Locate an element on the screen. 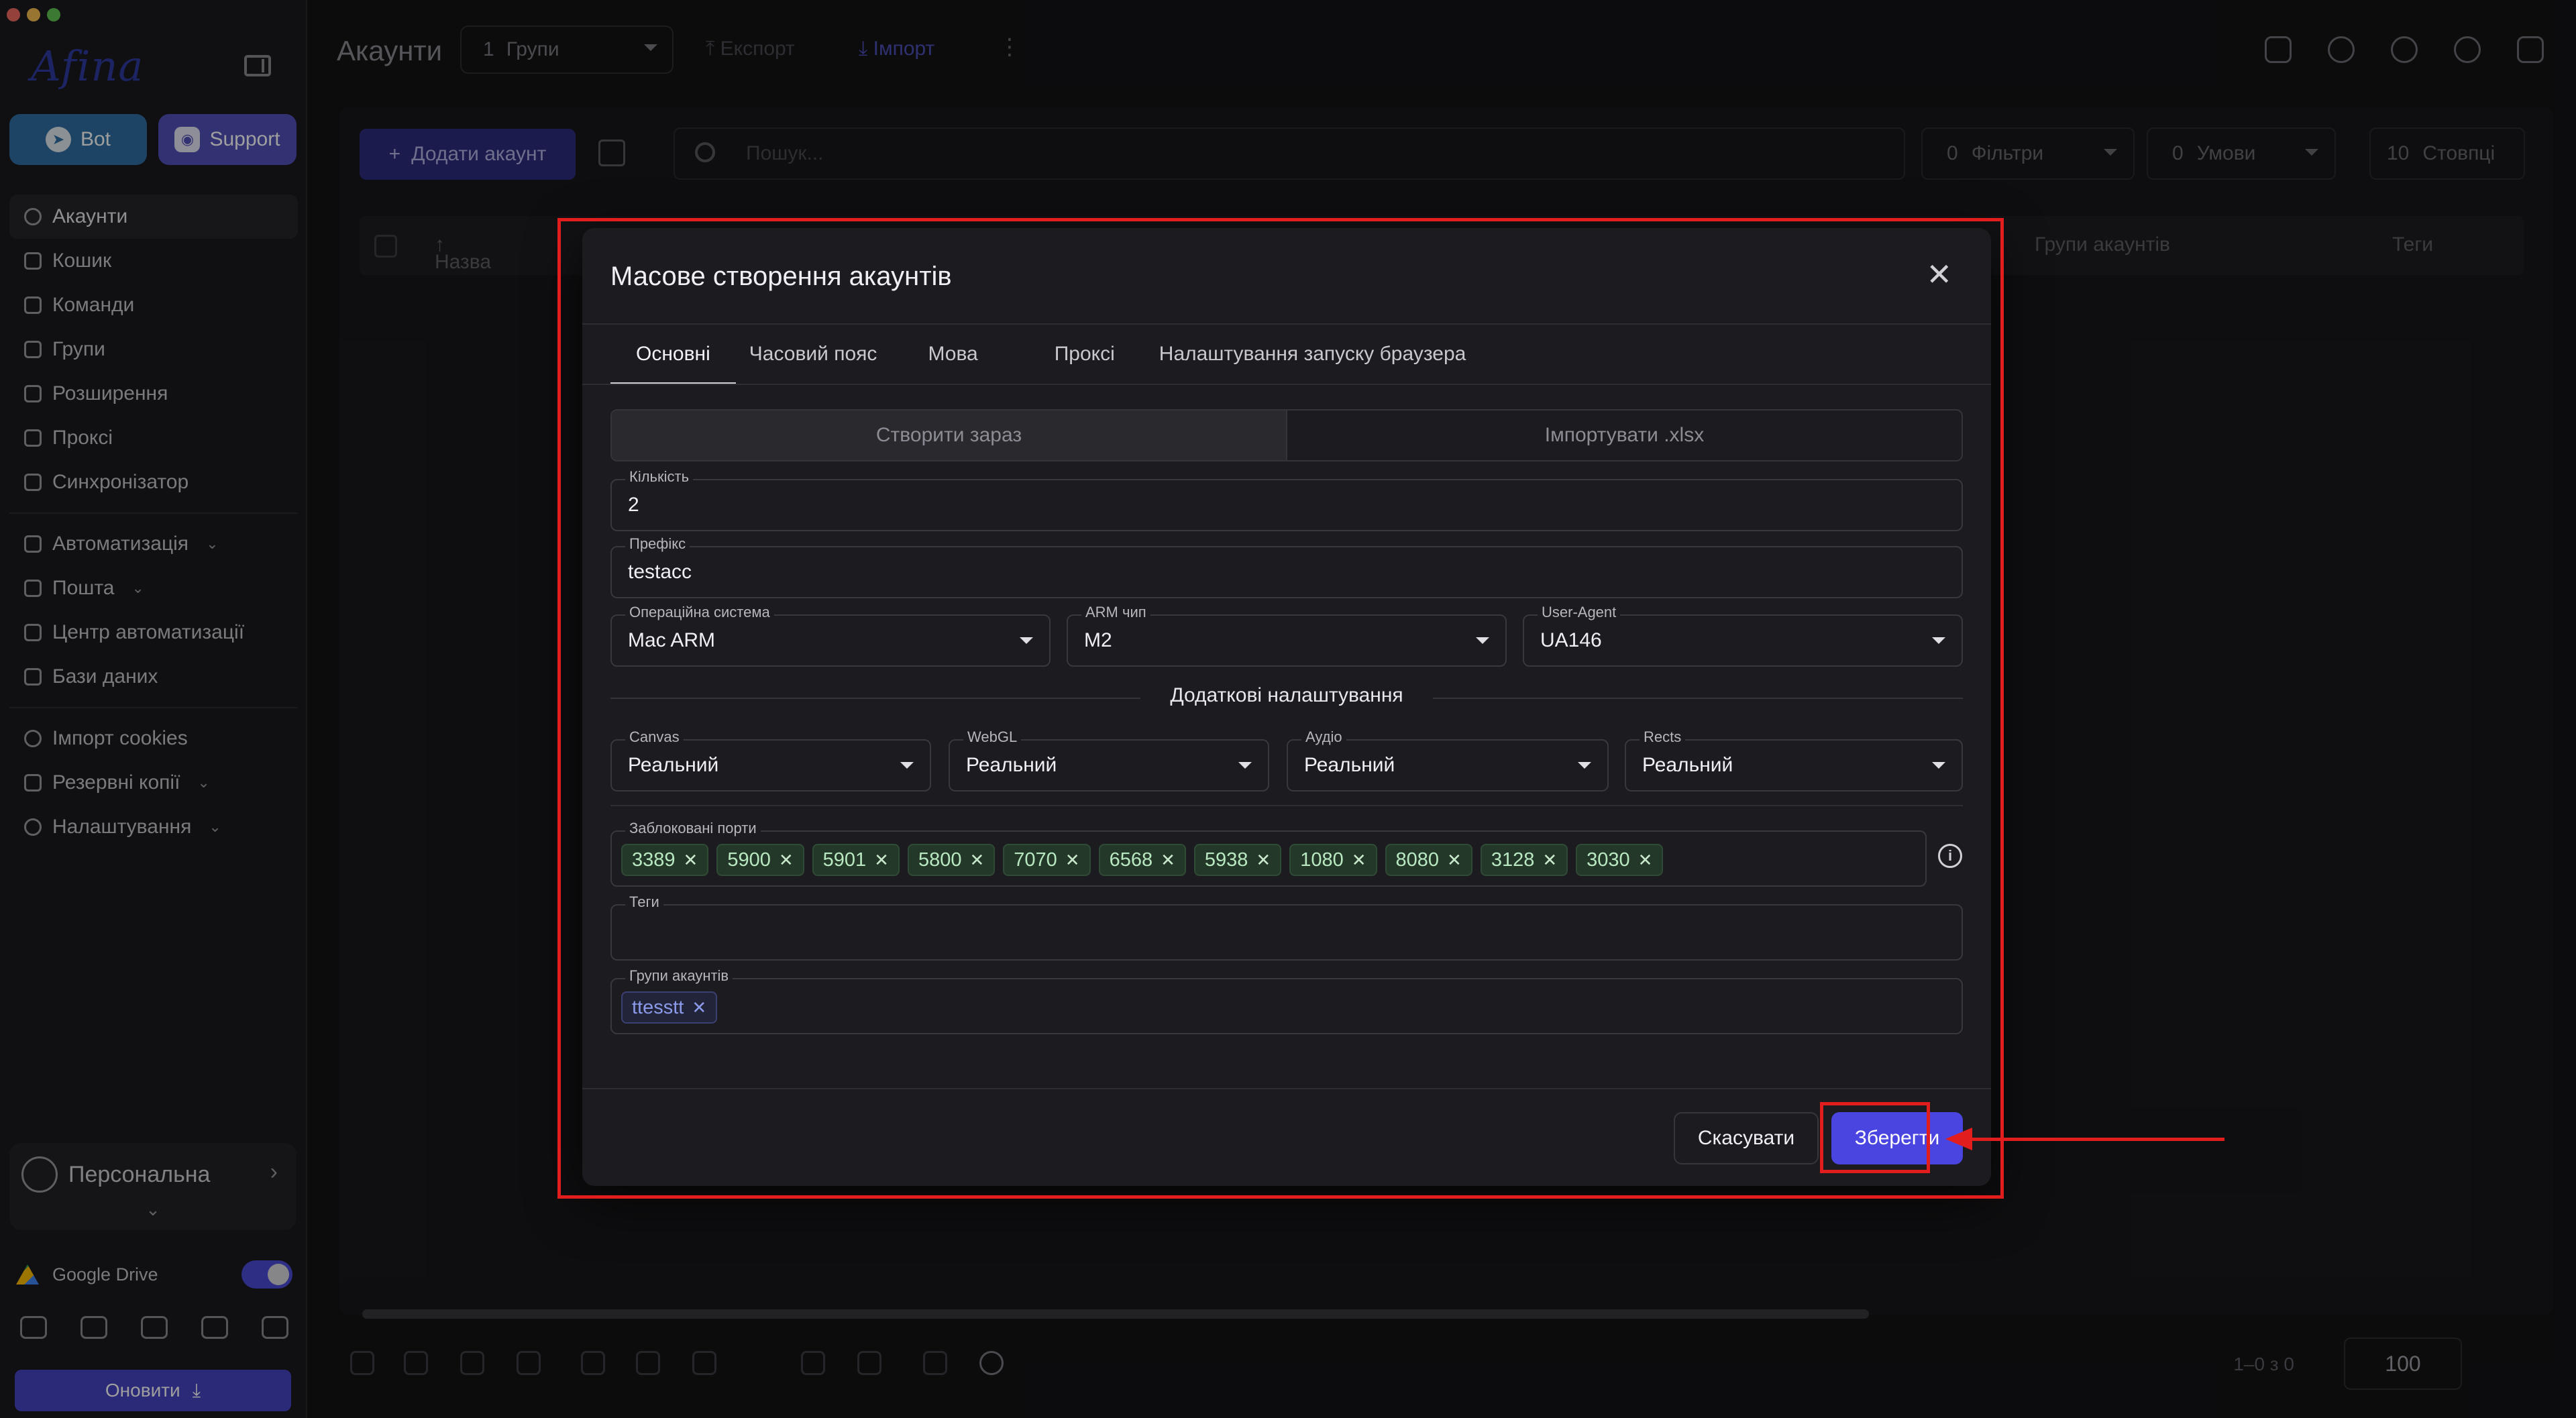 This screenshot has height=1418, width=2576. annotation-save-highlight is located at coordinates (1875, 1137).